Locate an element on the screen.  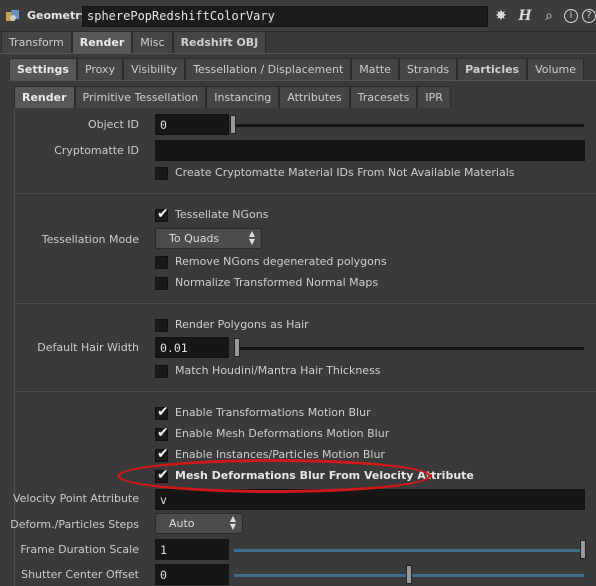
tab-sub-render: Render is located at coordinates (44, 97).